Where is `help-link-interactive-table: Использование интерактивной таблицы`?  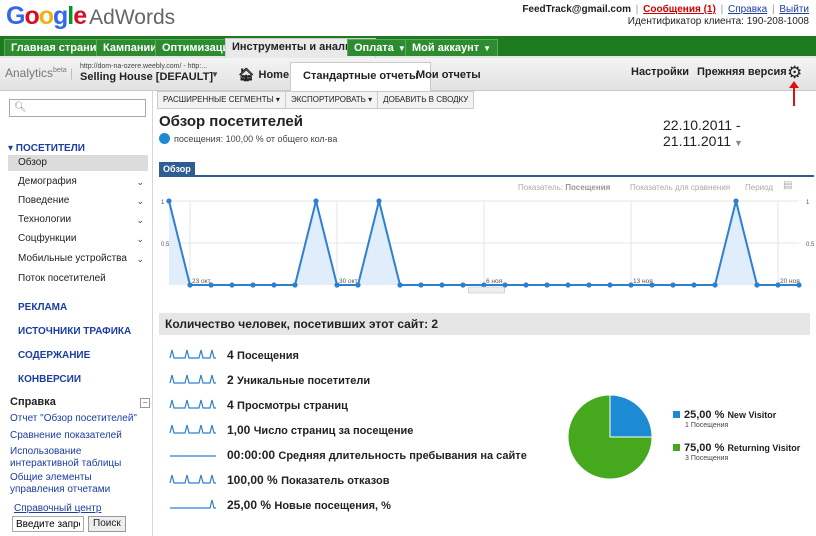
help-link-interactive-table: Использование интерактивной таблицы is located at coordinates (79, 458).